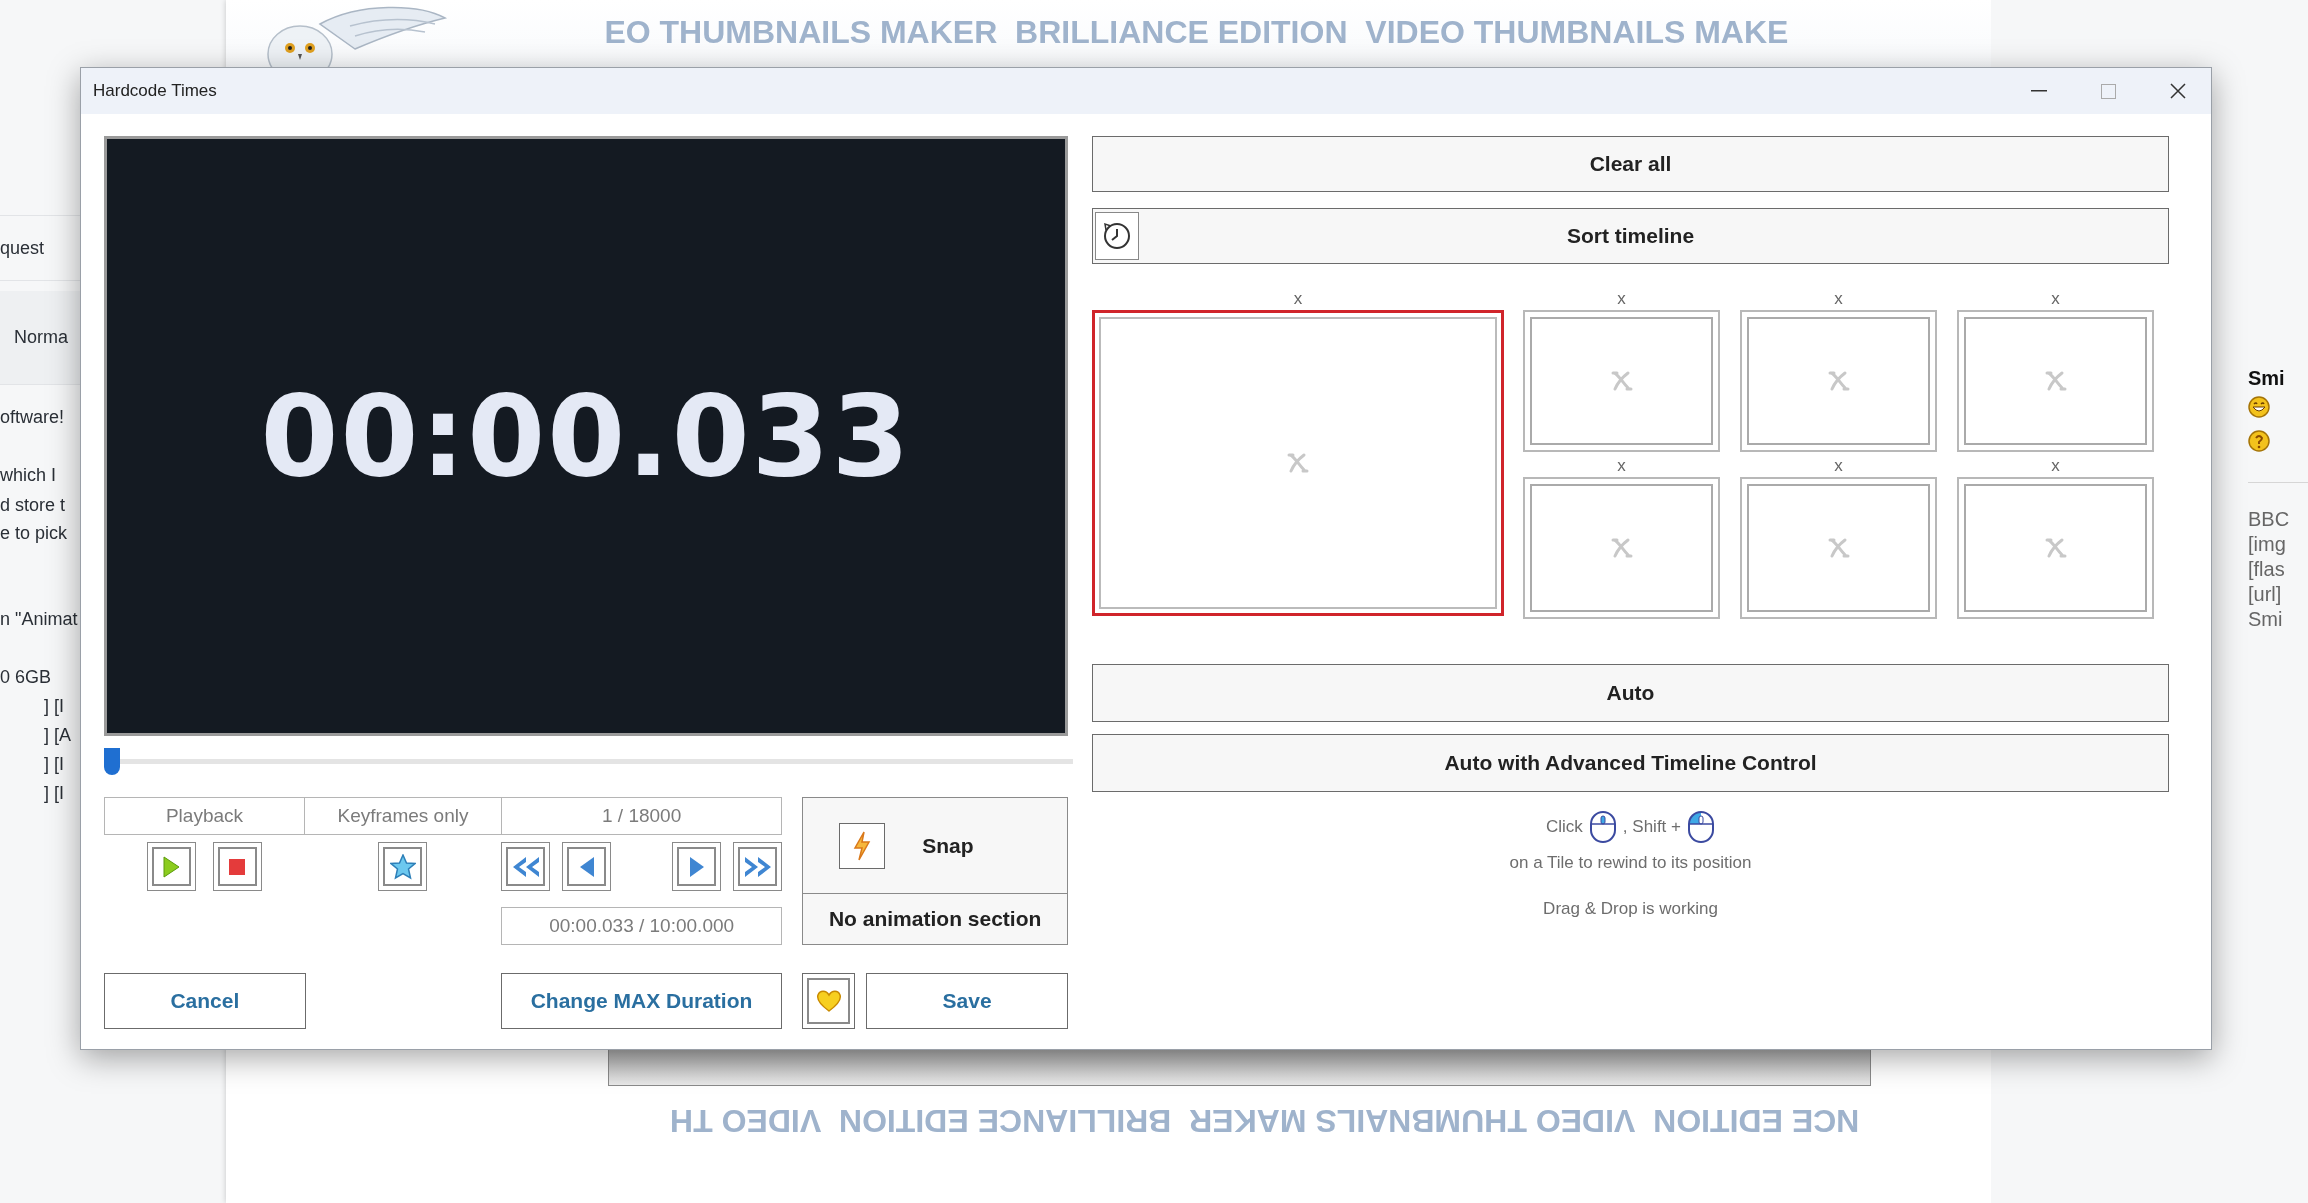  I want to click on favorite-button, so click(829, 1001).